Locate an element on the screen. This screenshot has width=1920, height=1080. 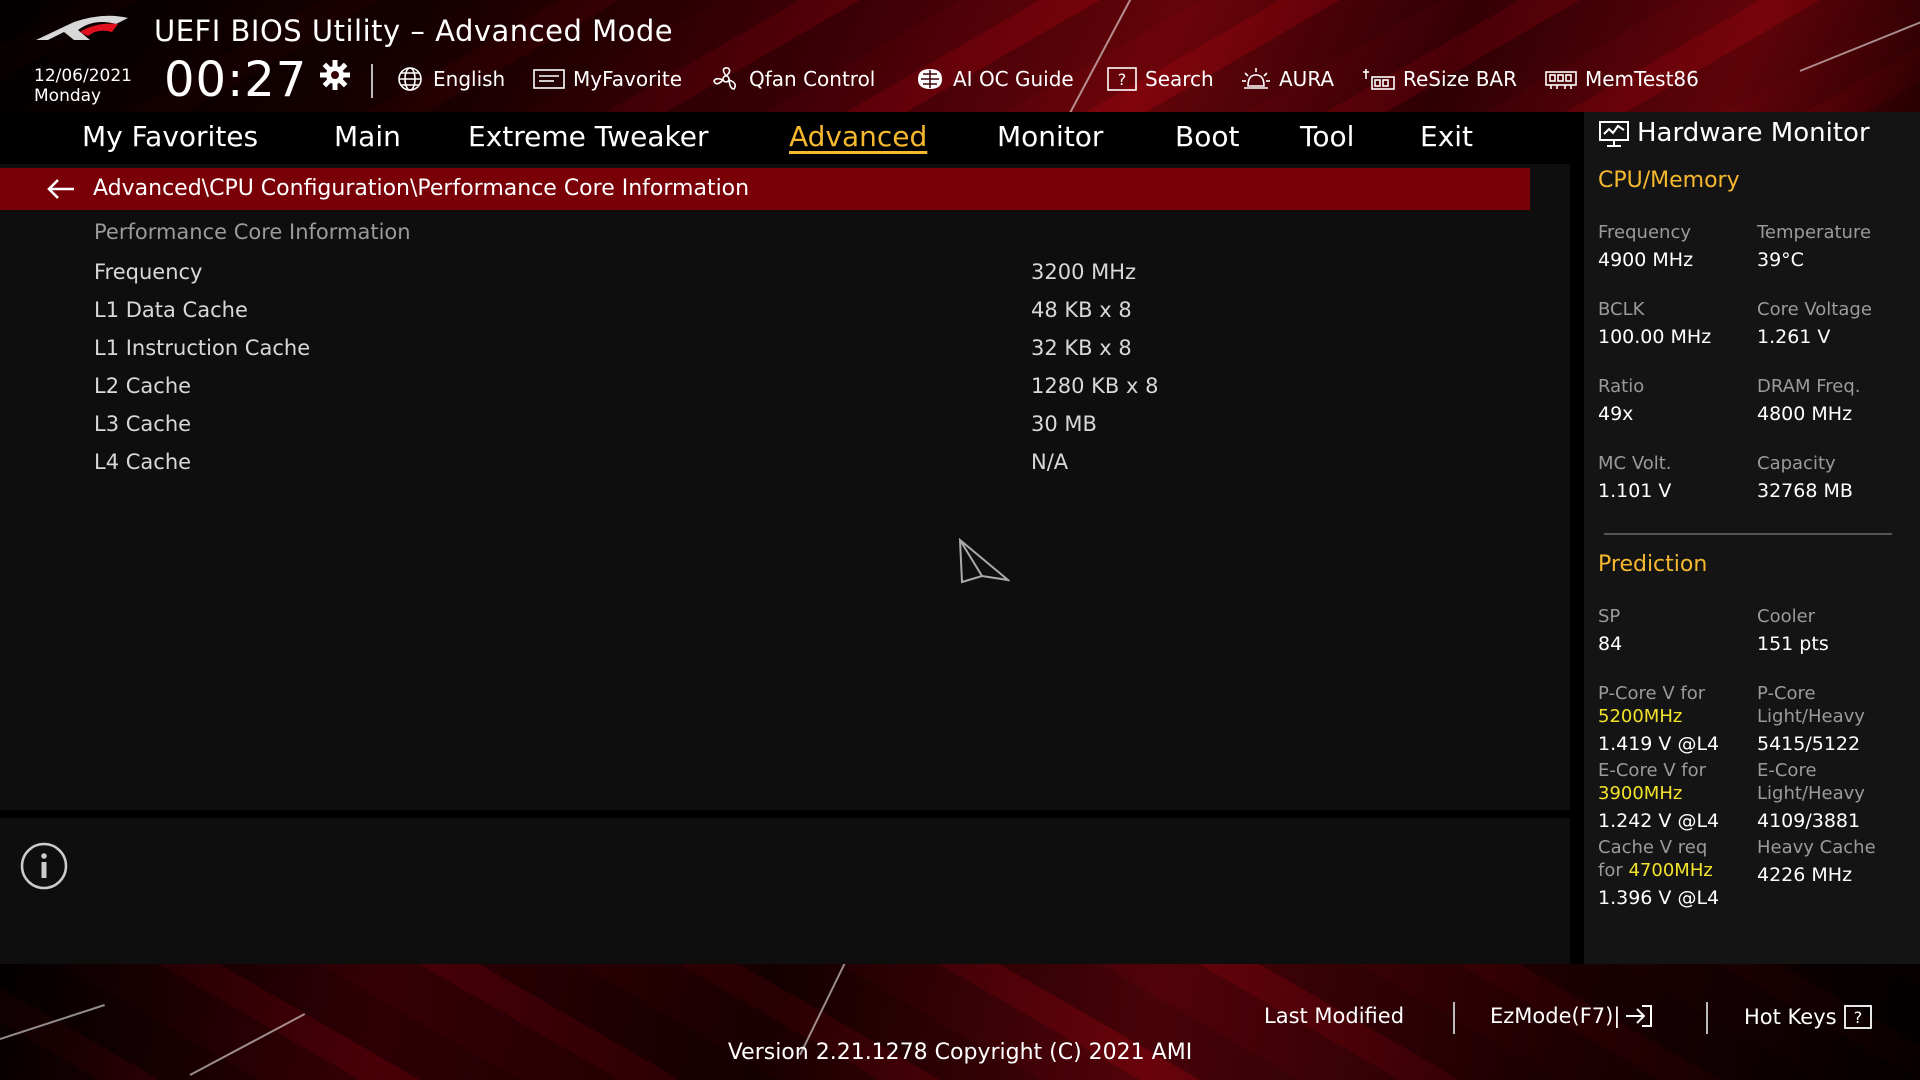
hm-label: E-Core V for 3900MHz is located at coordinates (1652, 782).